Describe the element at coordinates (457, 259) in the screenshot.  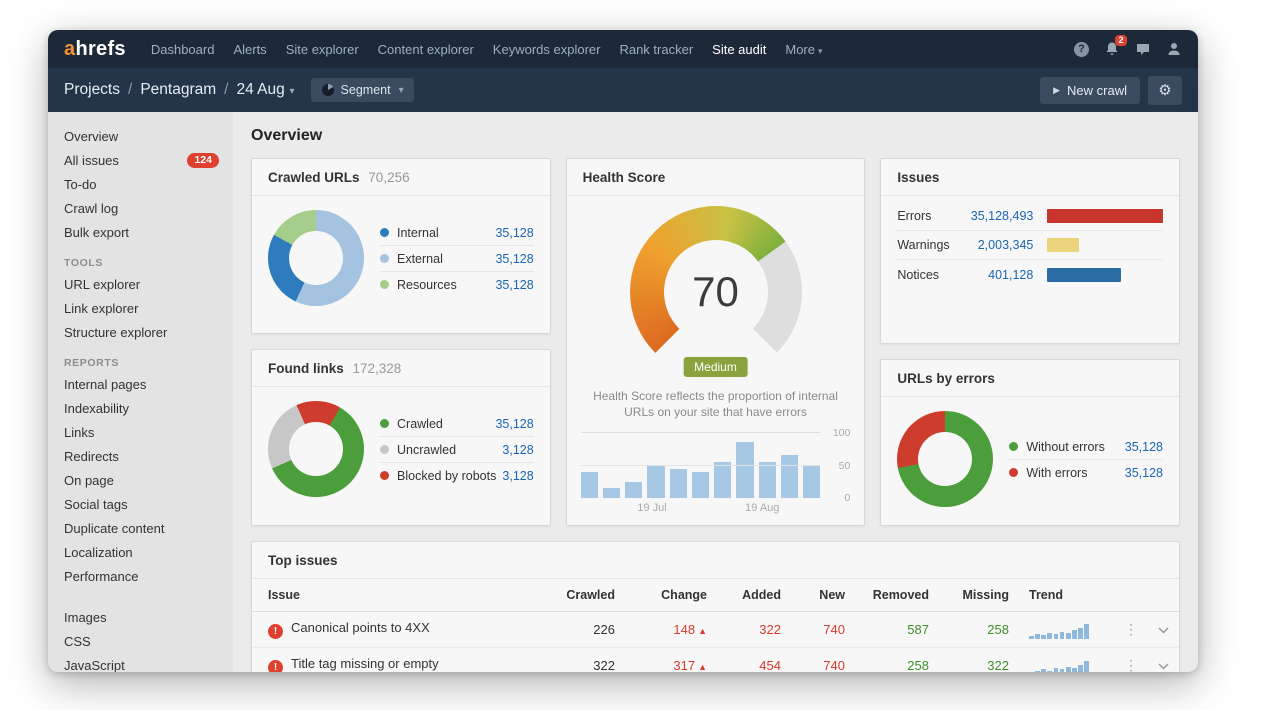
I see `legend-item-external: External 35,128` at that location.